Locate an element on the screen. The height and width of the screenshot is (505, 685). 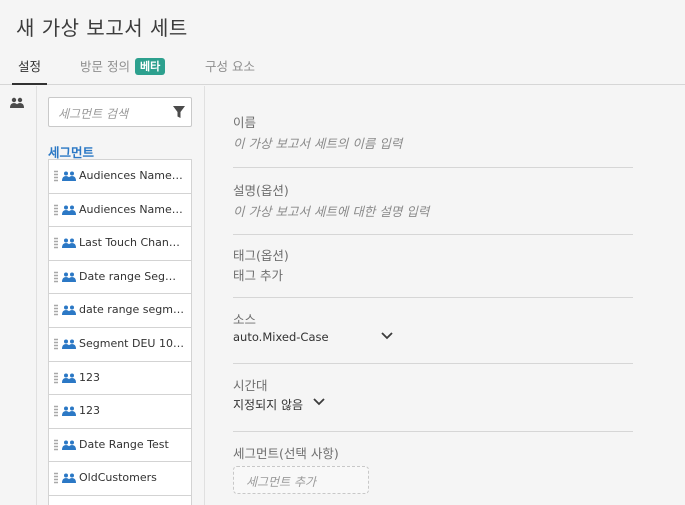
tab-visit-definition: 방문 정의 베타 is located at coordinates (123, 70).